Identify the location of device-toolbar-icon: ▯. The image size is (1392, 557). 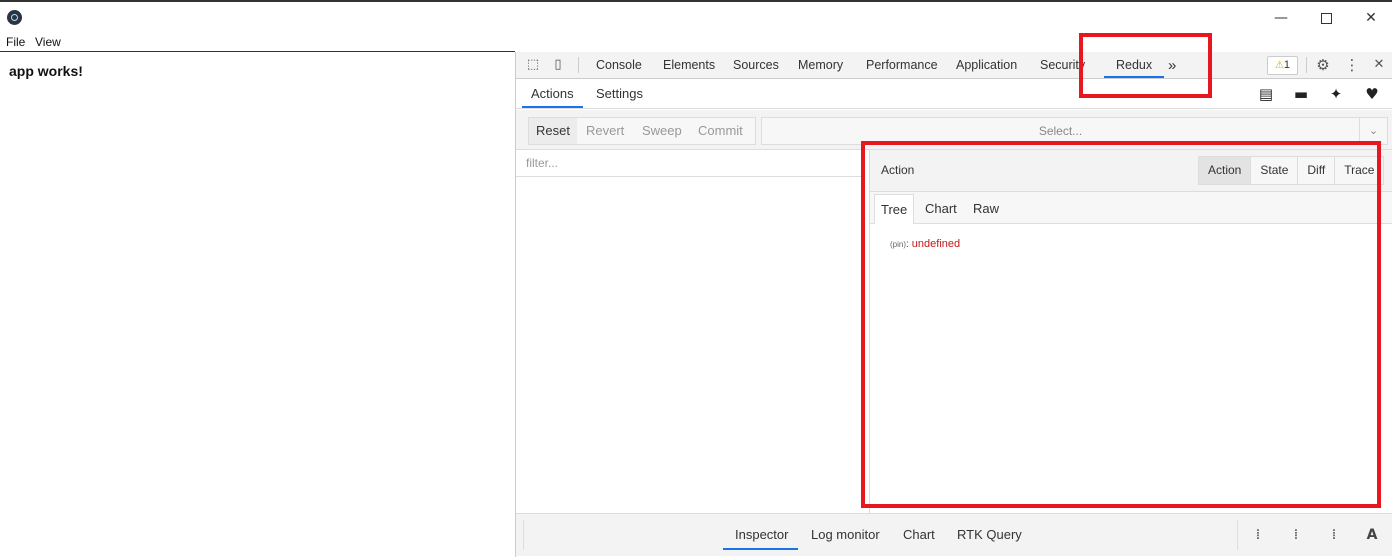
(558, 65).